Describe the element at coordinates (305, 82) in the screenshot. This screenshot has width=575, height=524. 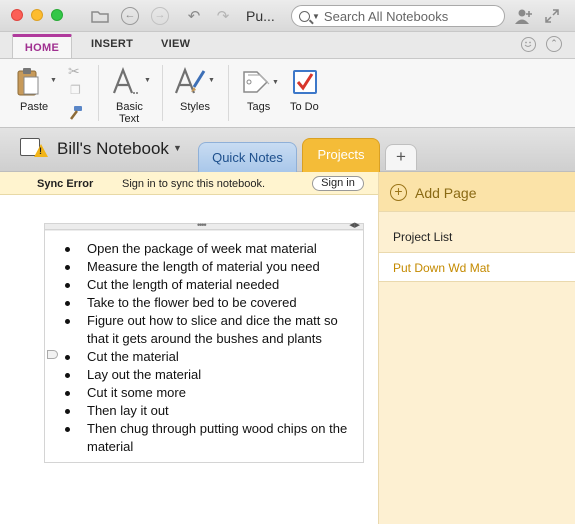
I see `checkbox-checked-icon` at that location.